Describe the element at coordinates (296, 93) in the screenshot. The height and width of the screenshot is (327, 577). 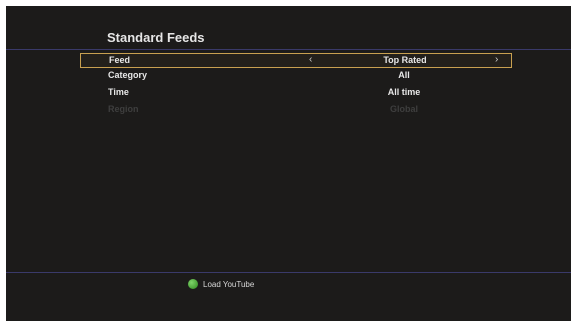
I see `setting-row-time: Time All time` at that location.